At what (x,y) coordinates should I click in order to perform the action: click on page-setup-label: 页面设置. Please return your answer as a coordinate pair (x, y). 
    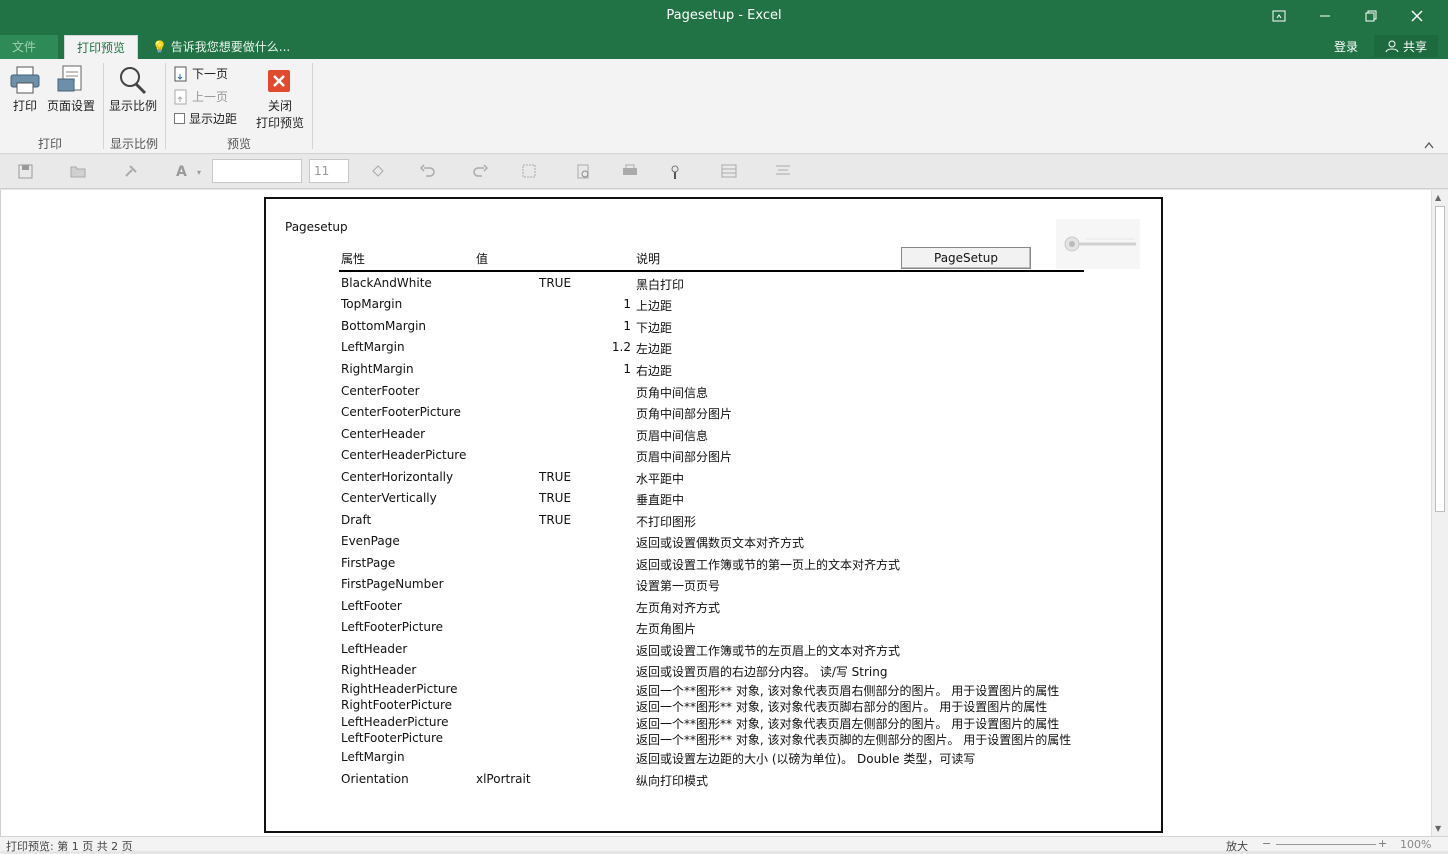
    Looking at the image, I should click on (71, 106).